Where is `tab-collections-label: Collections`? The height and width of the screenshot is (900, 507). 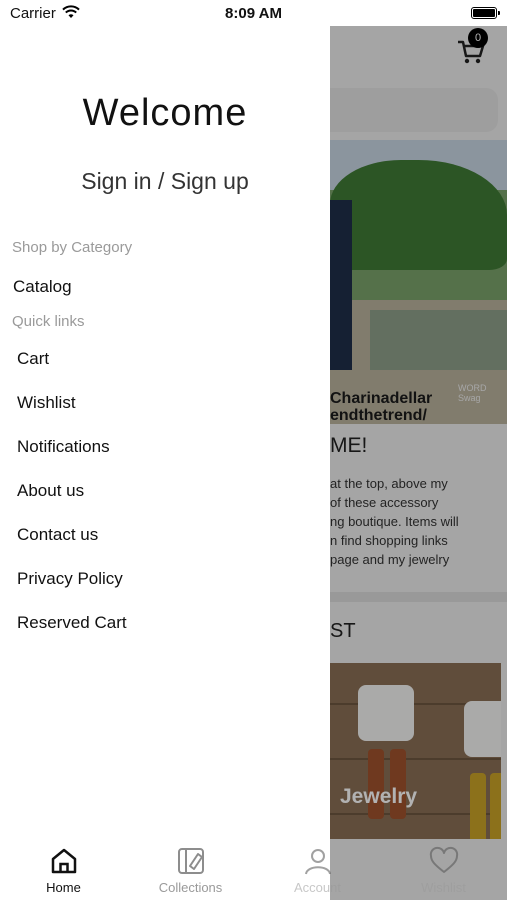 tab-collections-label: Collections is located at coordinates (190, 887).